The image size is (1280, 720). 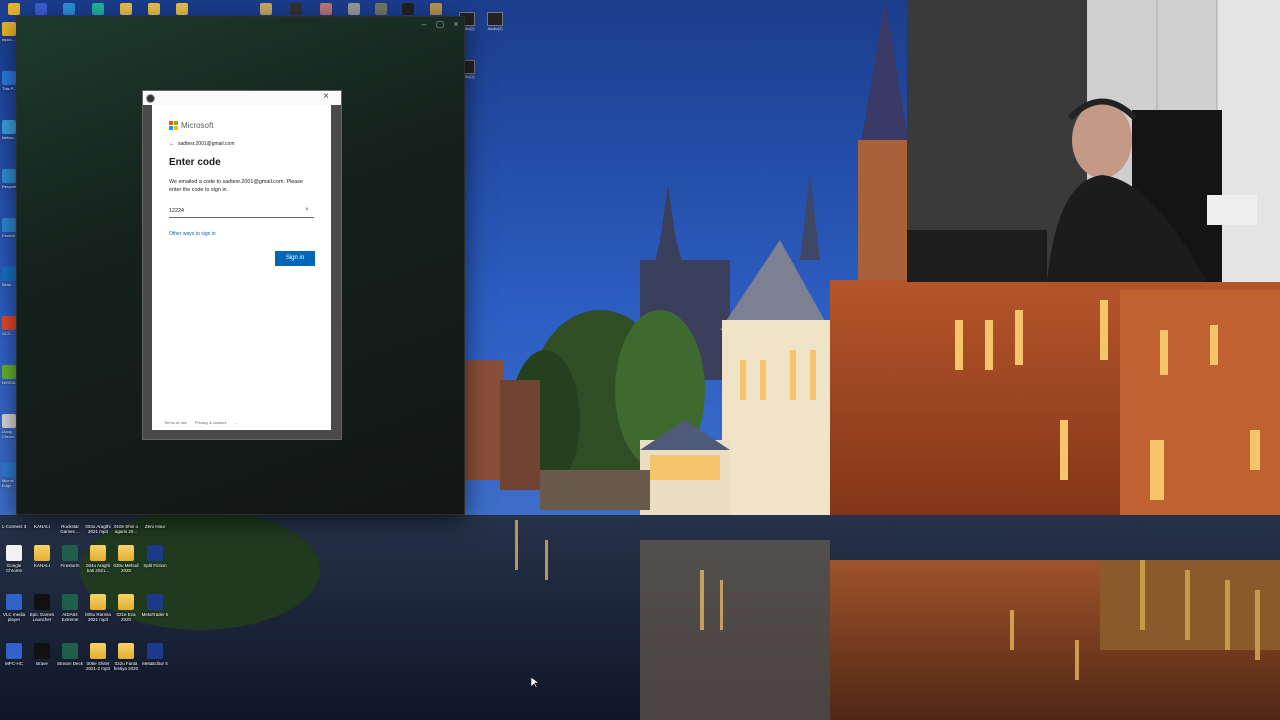 I want to click on desktop-icon: Brave, so click(x=42, y=654).